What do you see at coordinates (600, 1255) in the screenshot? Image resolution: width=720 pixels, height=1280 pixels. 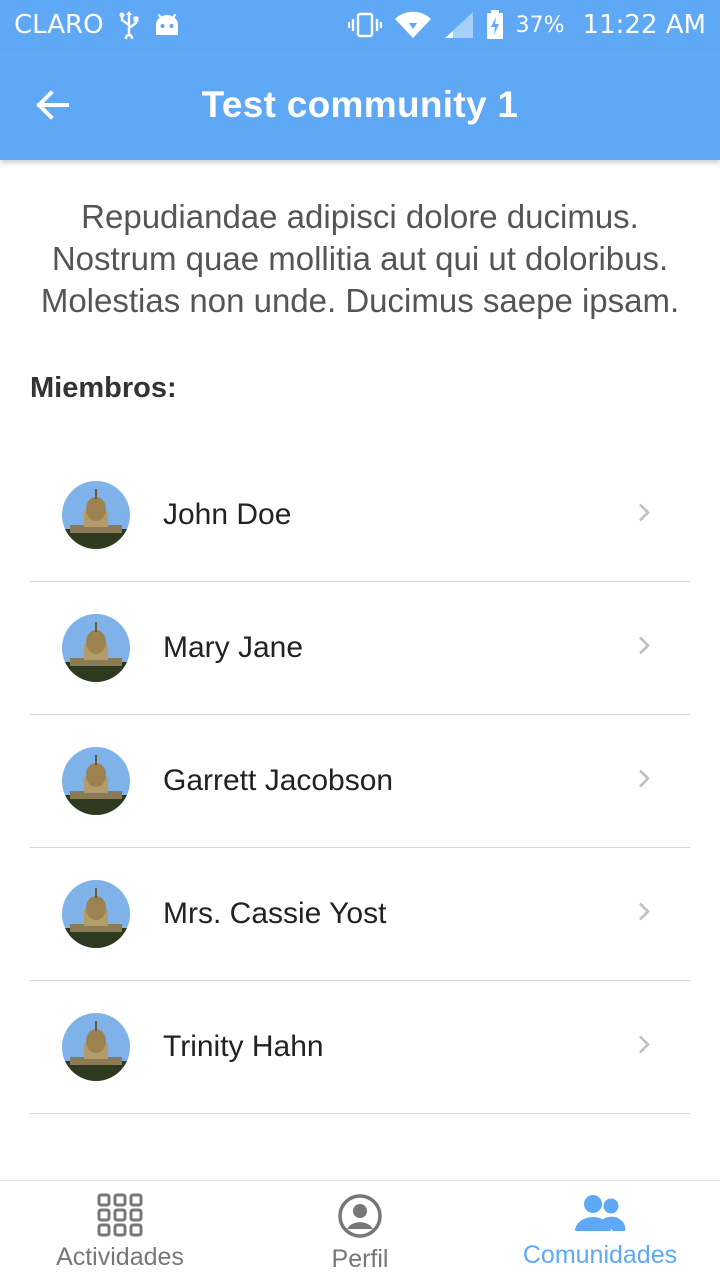 I see `tab-label: Comunidades` at bounding box center [600, 1255].